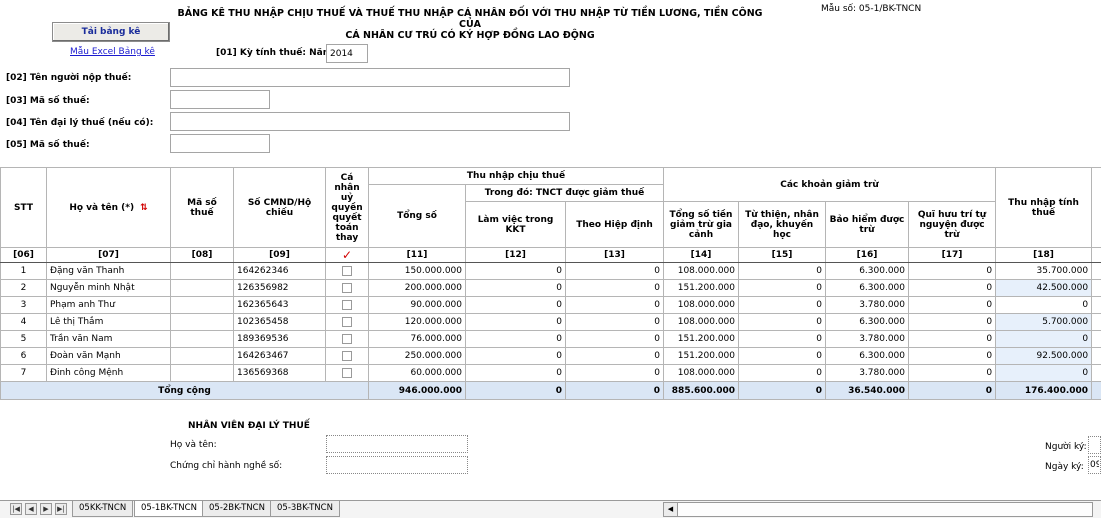 Image resolution: width=1101 pixels, height=526 pixels. What do you see at coordinates (108, 356) in the screenshot?
I see `row-name: Đoàn văn Mạnh` at bounding box center [108, 356].